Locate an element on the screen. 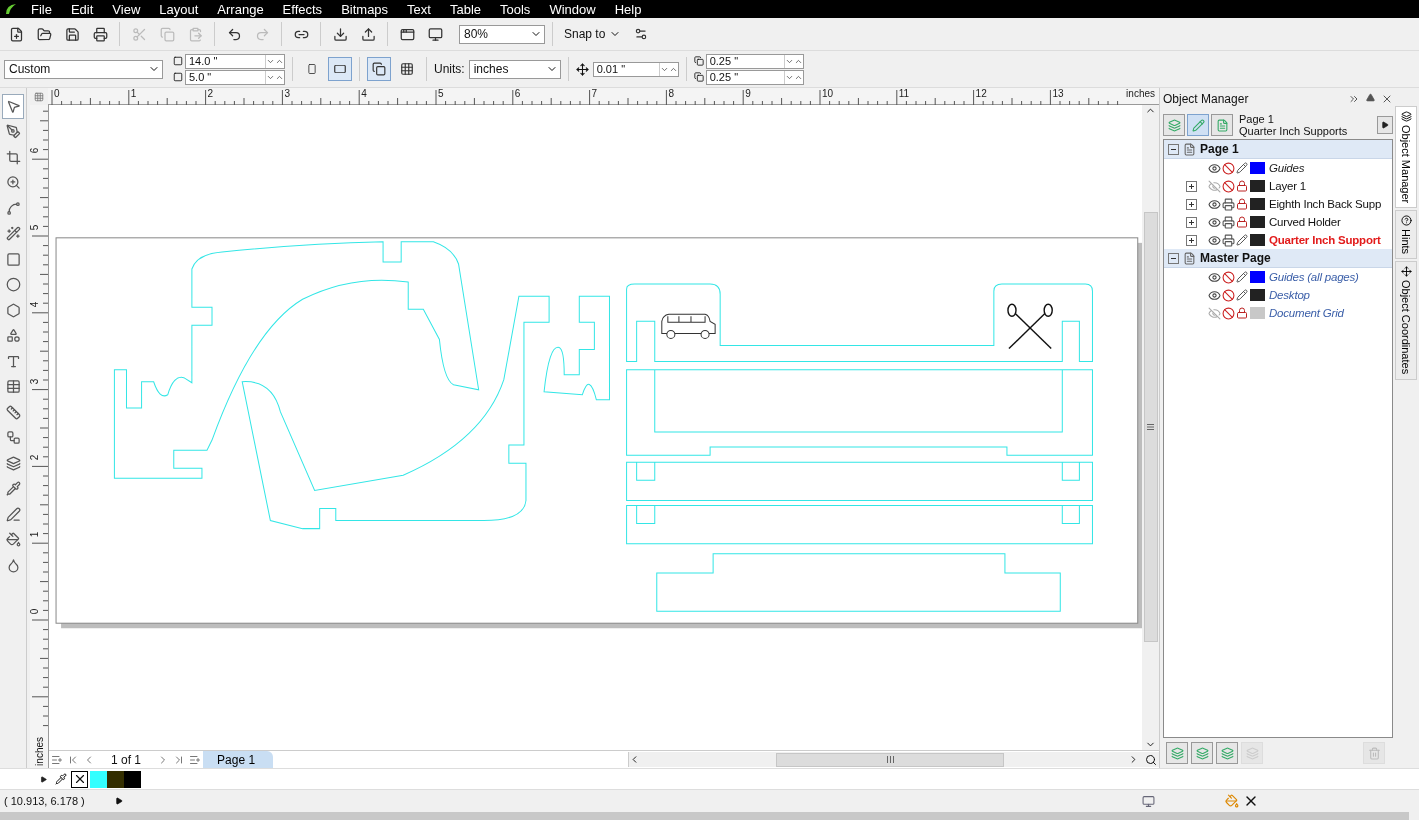 Image resolution: width=1419 pixels, height=820 pixels. cursor-coordinates: ( 10.913, 6.178 ) is located at coordinates (44, 801).